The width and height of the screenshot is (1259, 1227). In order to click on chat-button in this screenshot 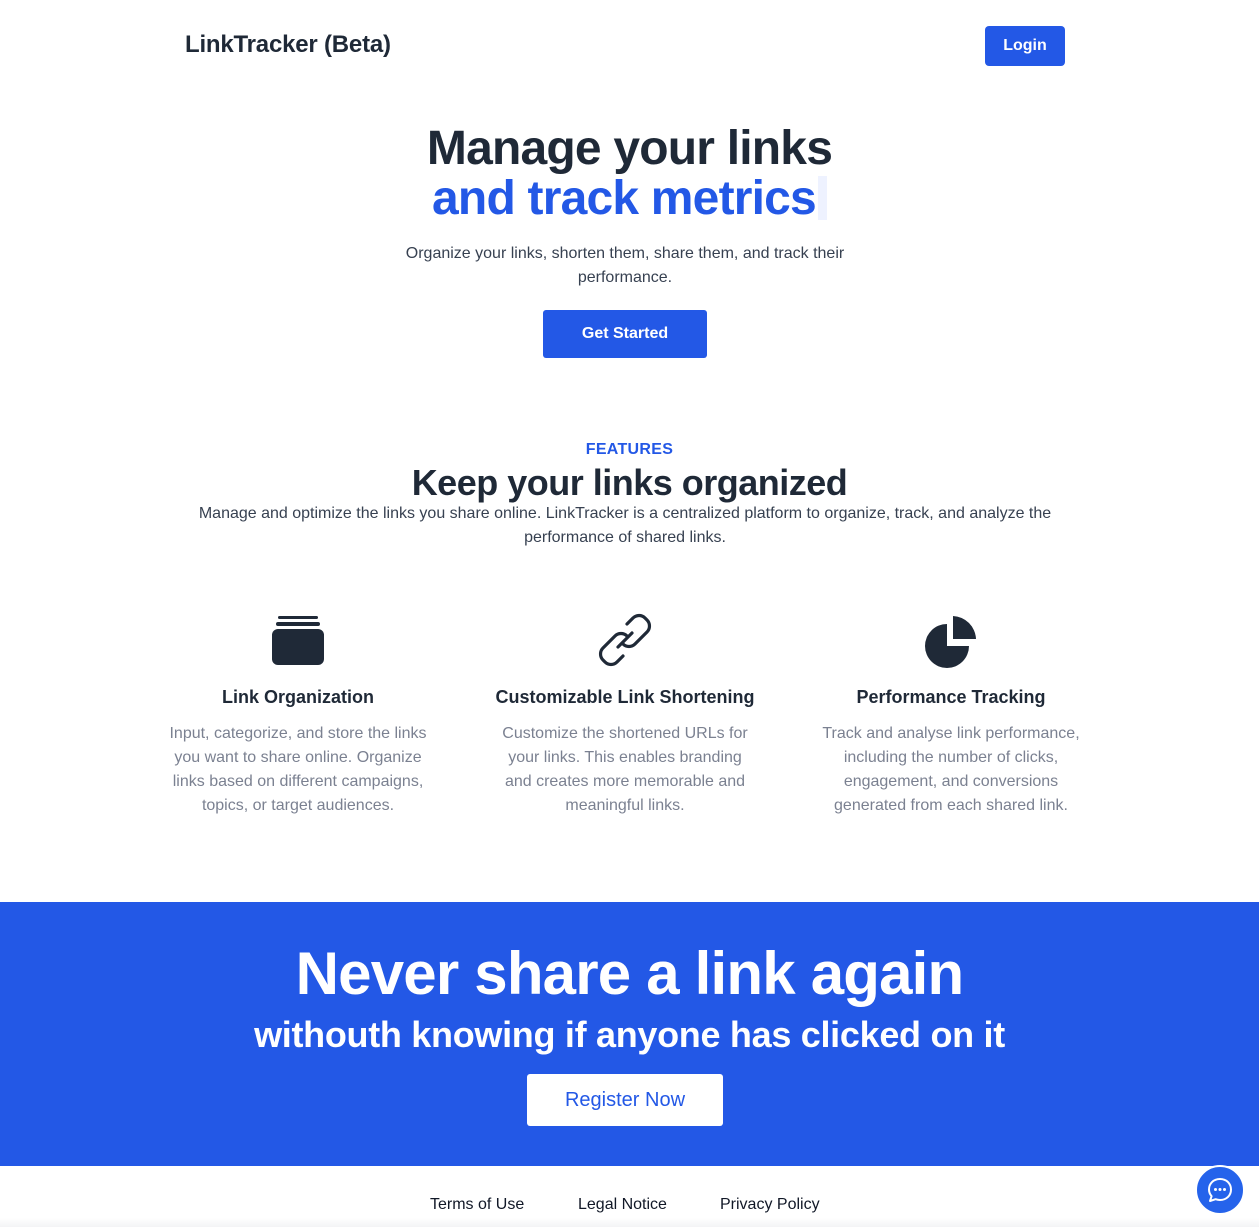, I will do `click(1220, 1190)`.